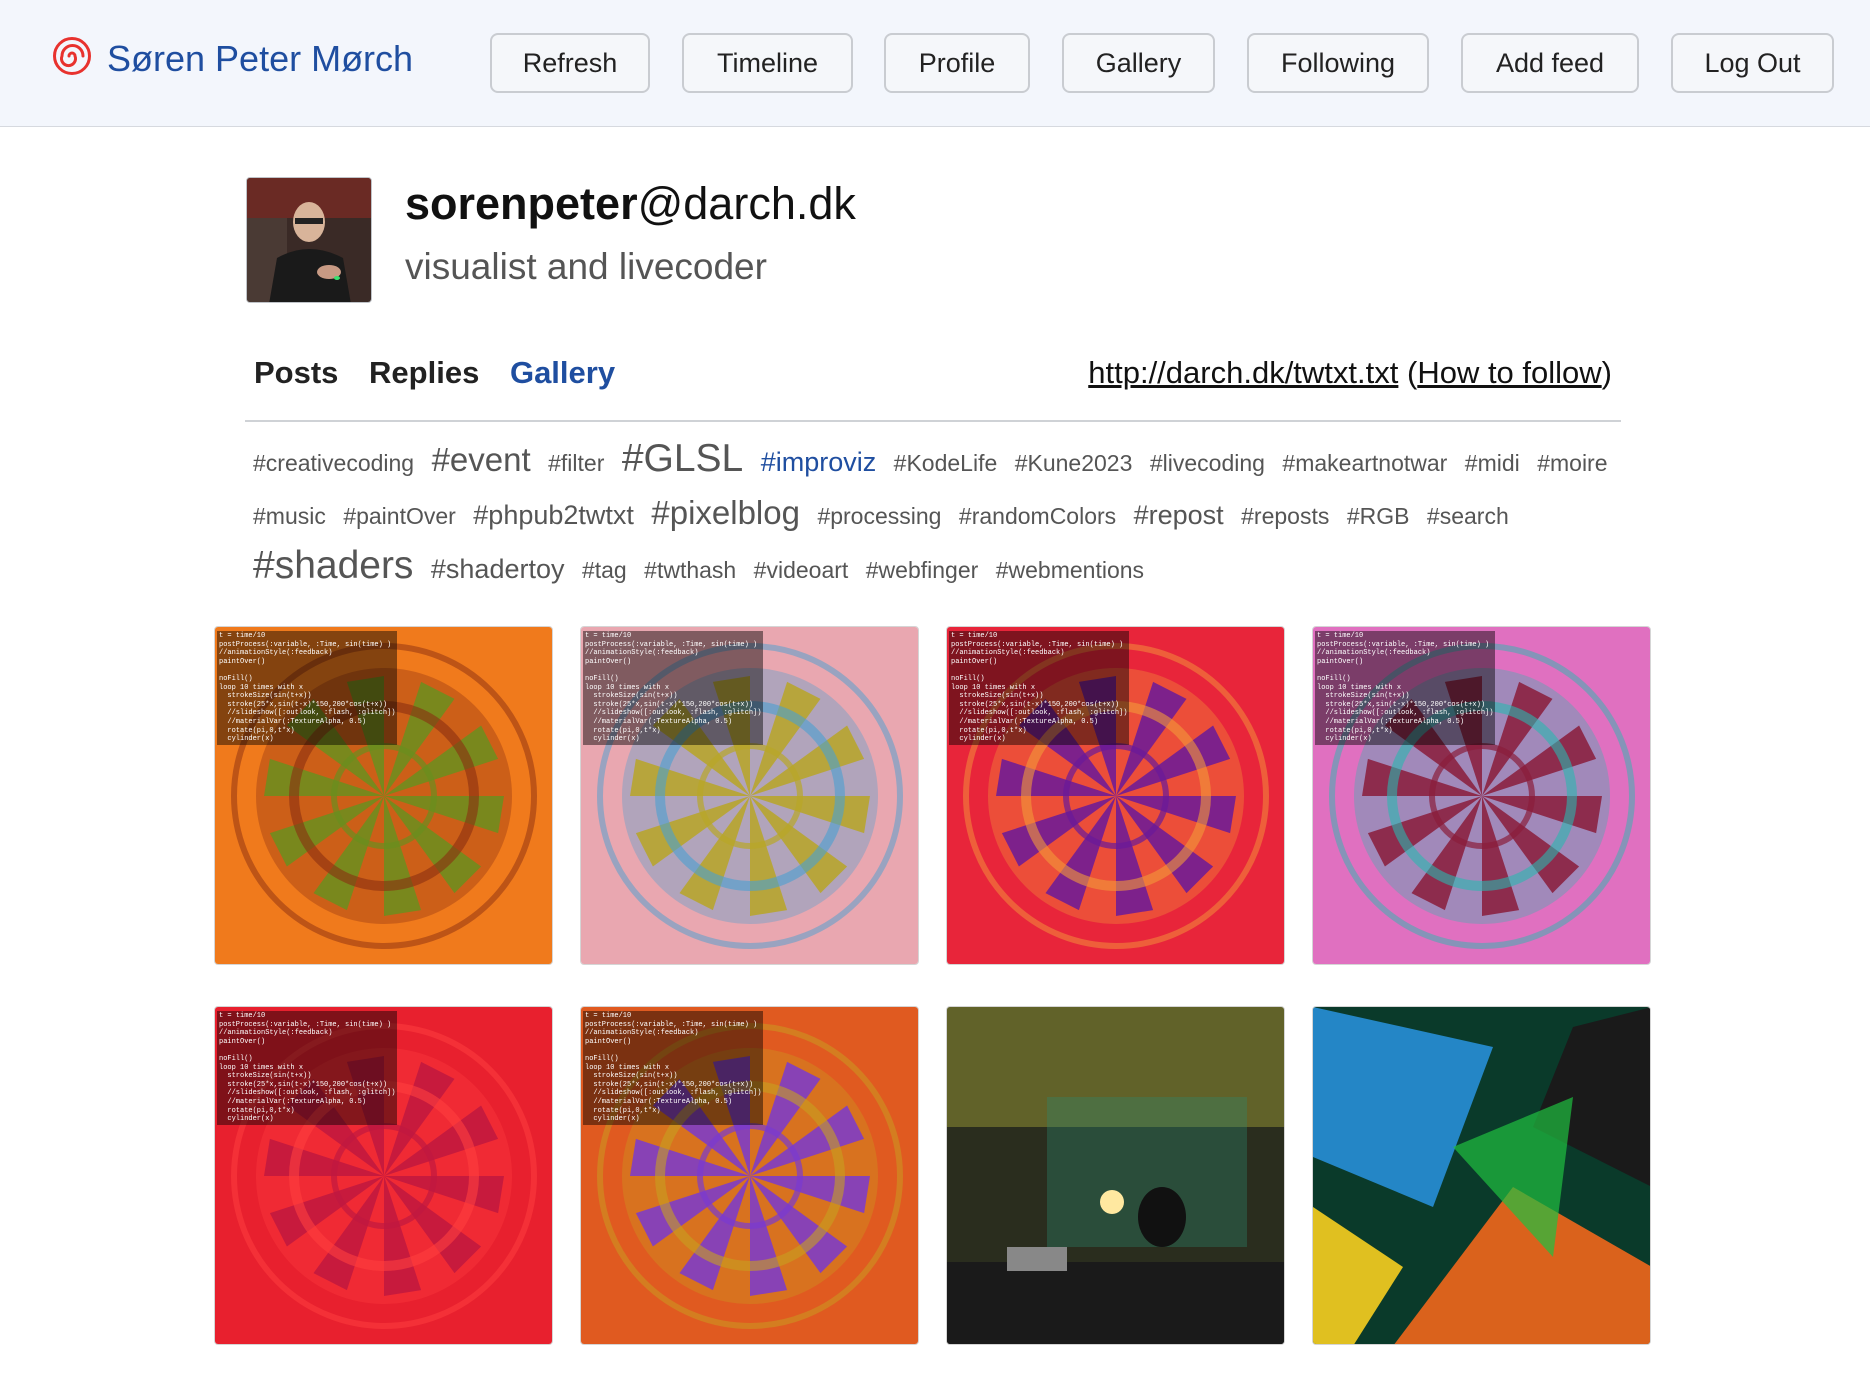 The height and width of the screenshot is (1378, 1870). I want to click on log-out-button: Log Out, so click(1752, 63).